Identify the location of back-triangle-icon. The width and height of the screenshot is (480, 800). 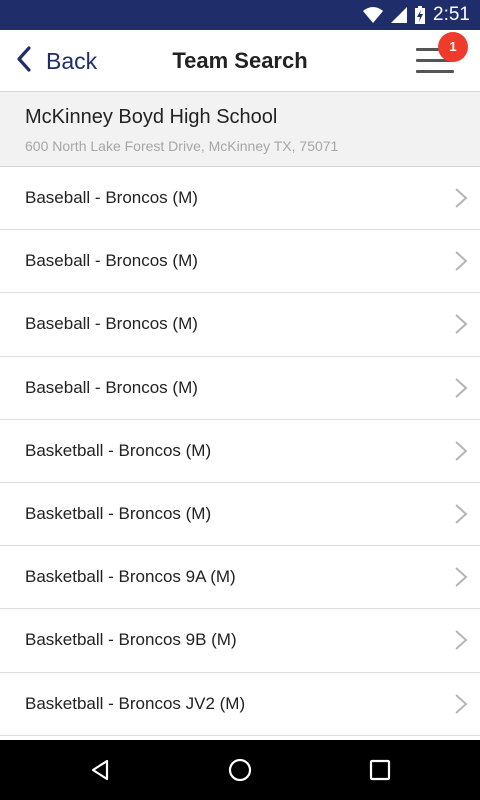
(100, 770).